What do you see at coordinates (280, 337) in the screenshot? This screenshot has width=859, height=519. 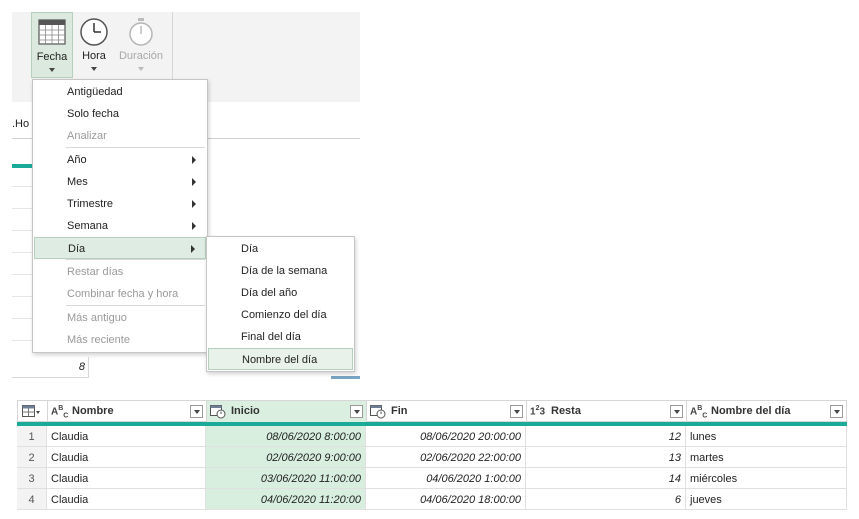 I see `submenu-item-end-of-day: Final del día` at bounding box center [280, 337].